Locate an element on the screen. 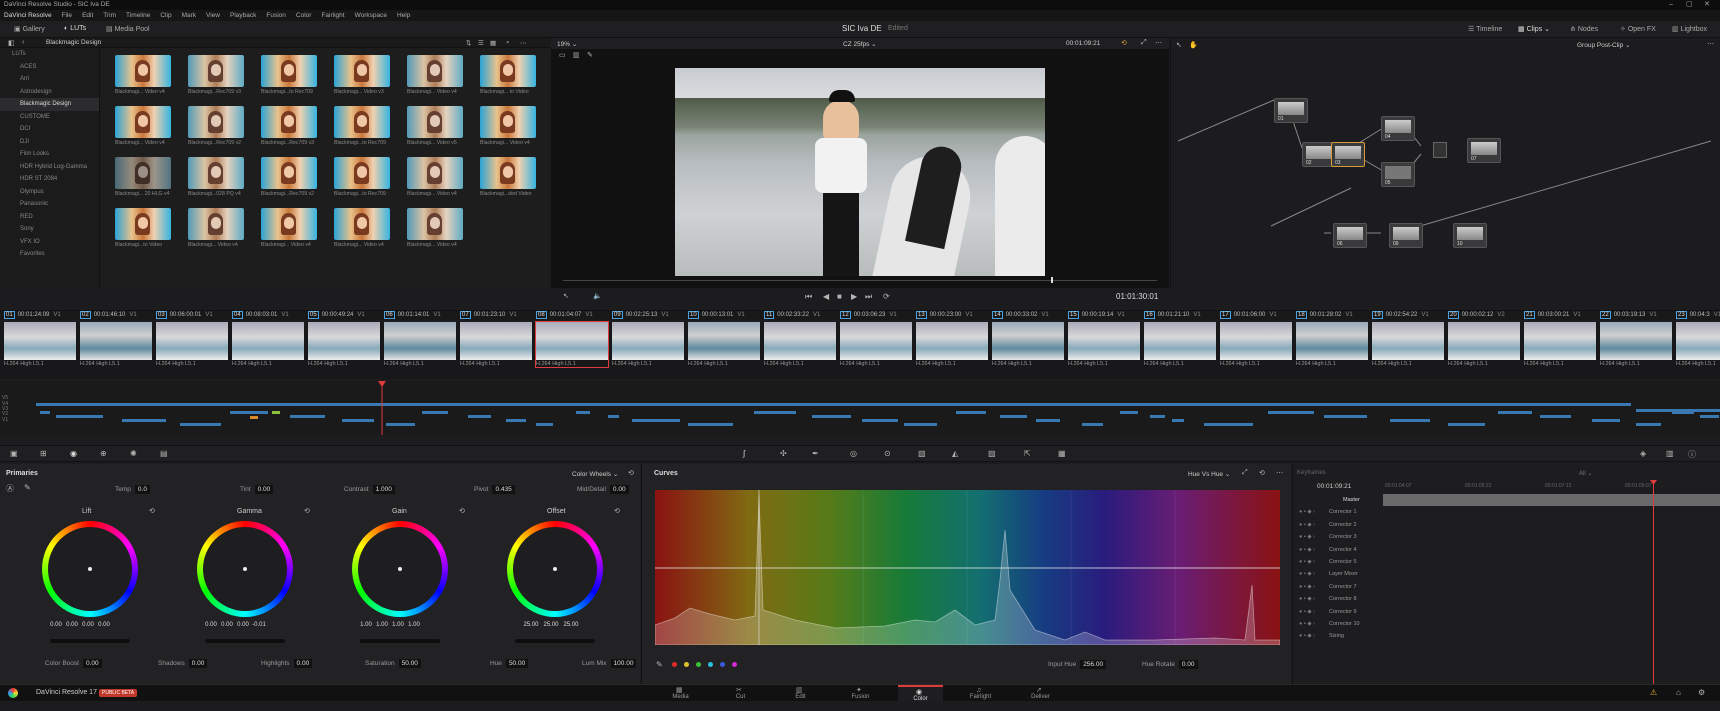 Image resolution: width=1720 pixels, height=711 pixels. menu-item: File is located at coordinates (67, 15).